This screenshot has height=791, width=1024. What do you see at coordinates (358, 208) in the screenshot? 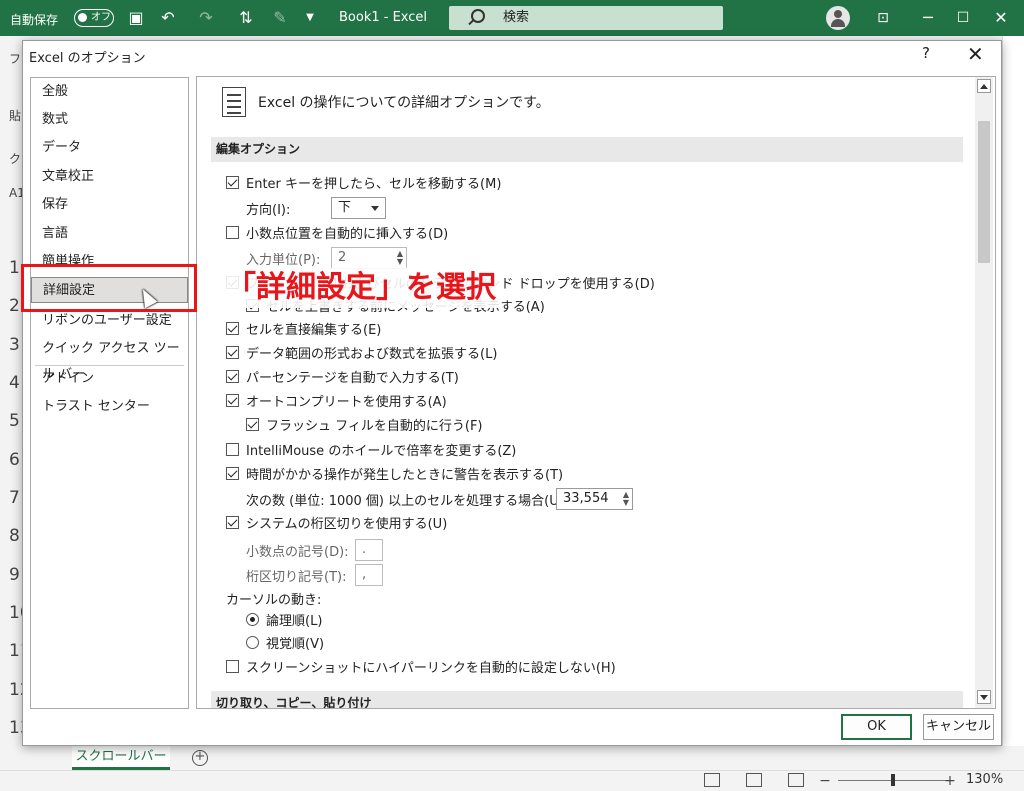
I see `direction-select: 下` at bounding box center [358, 208].